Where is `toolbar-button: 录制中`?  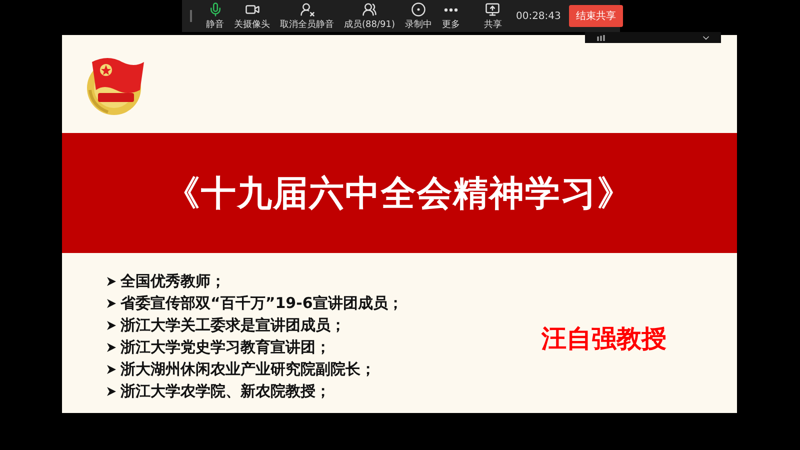
toolbar-button: 录制中 is located at coordinates (418, 16).